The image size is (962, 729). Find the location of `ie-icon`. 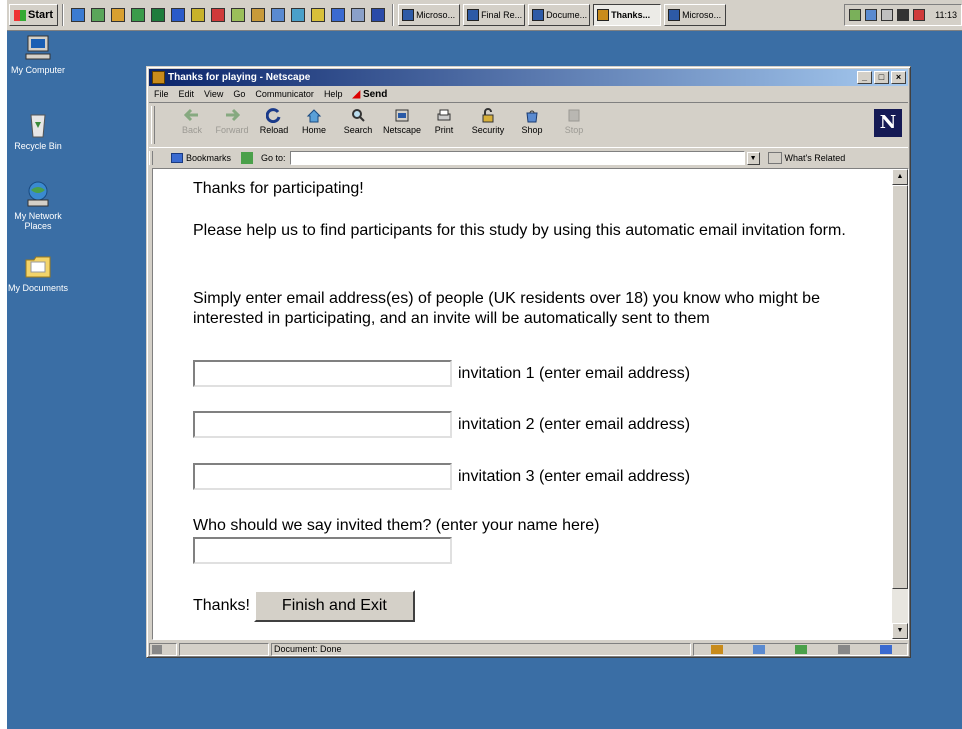

ie-icon is located at coordinates (78, 15).